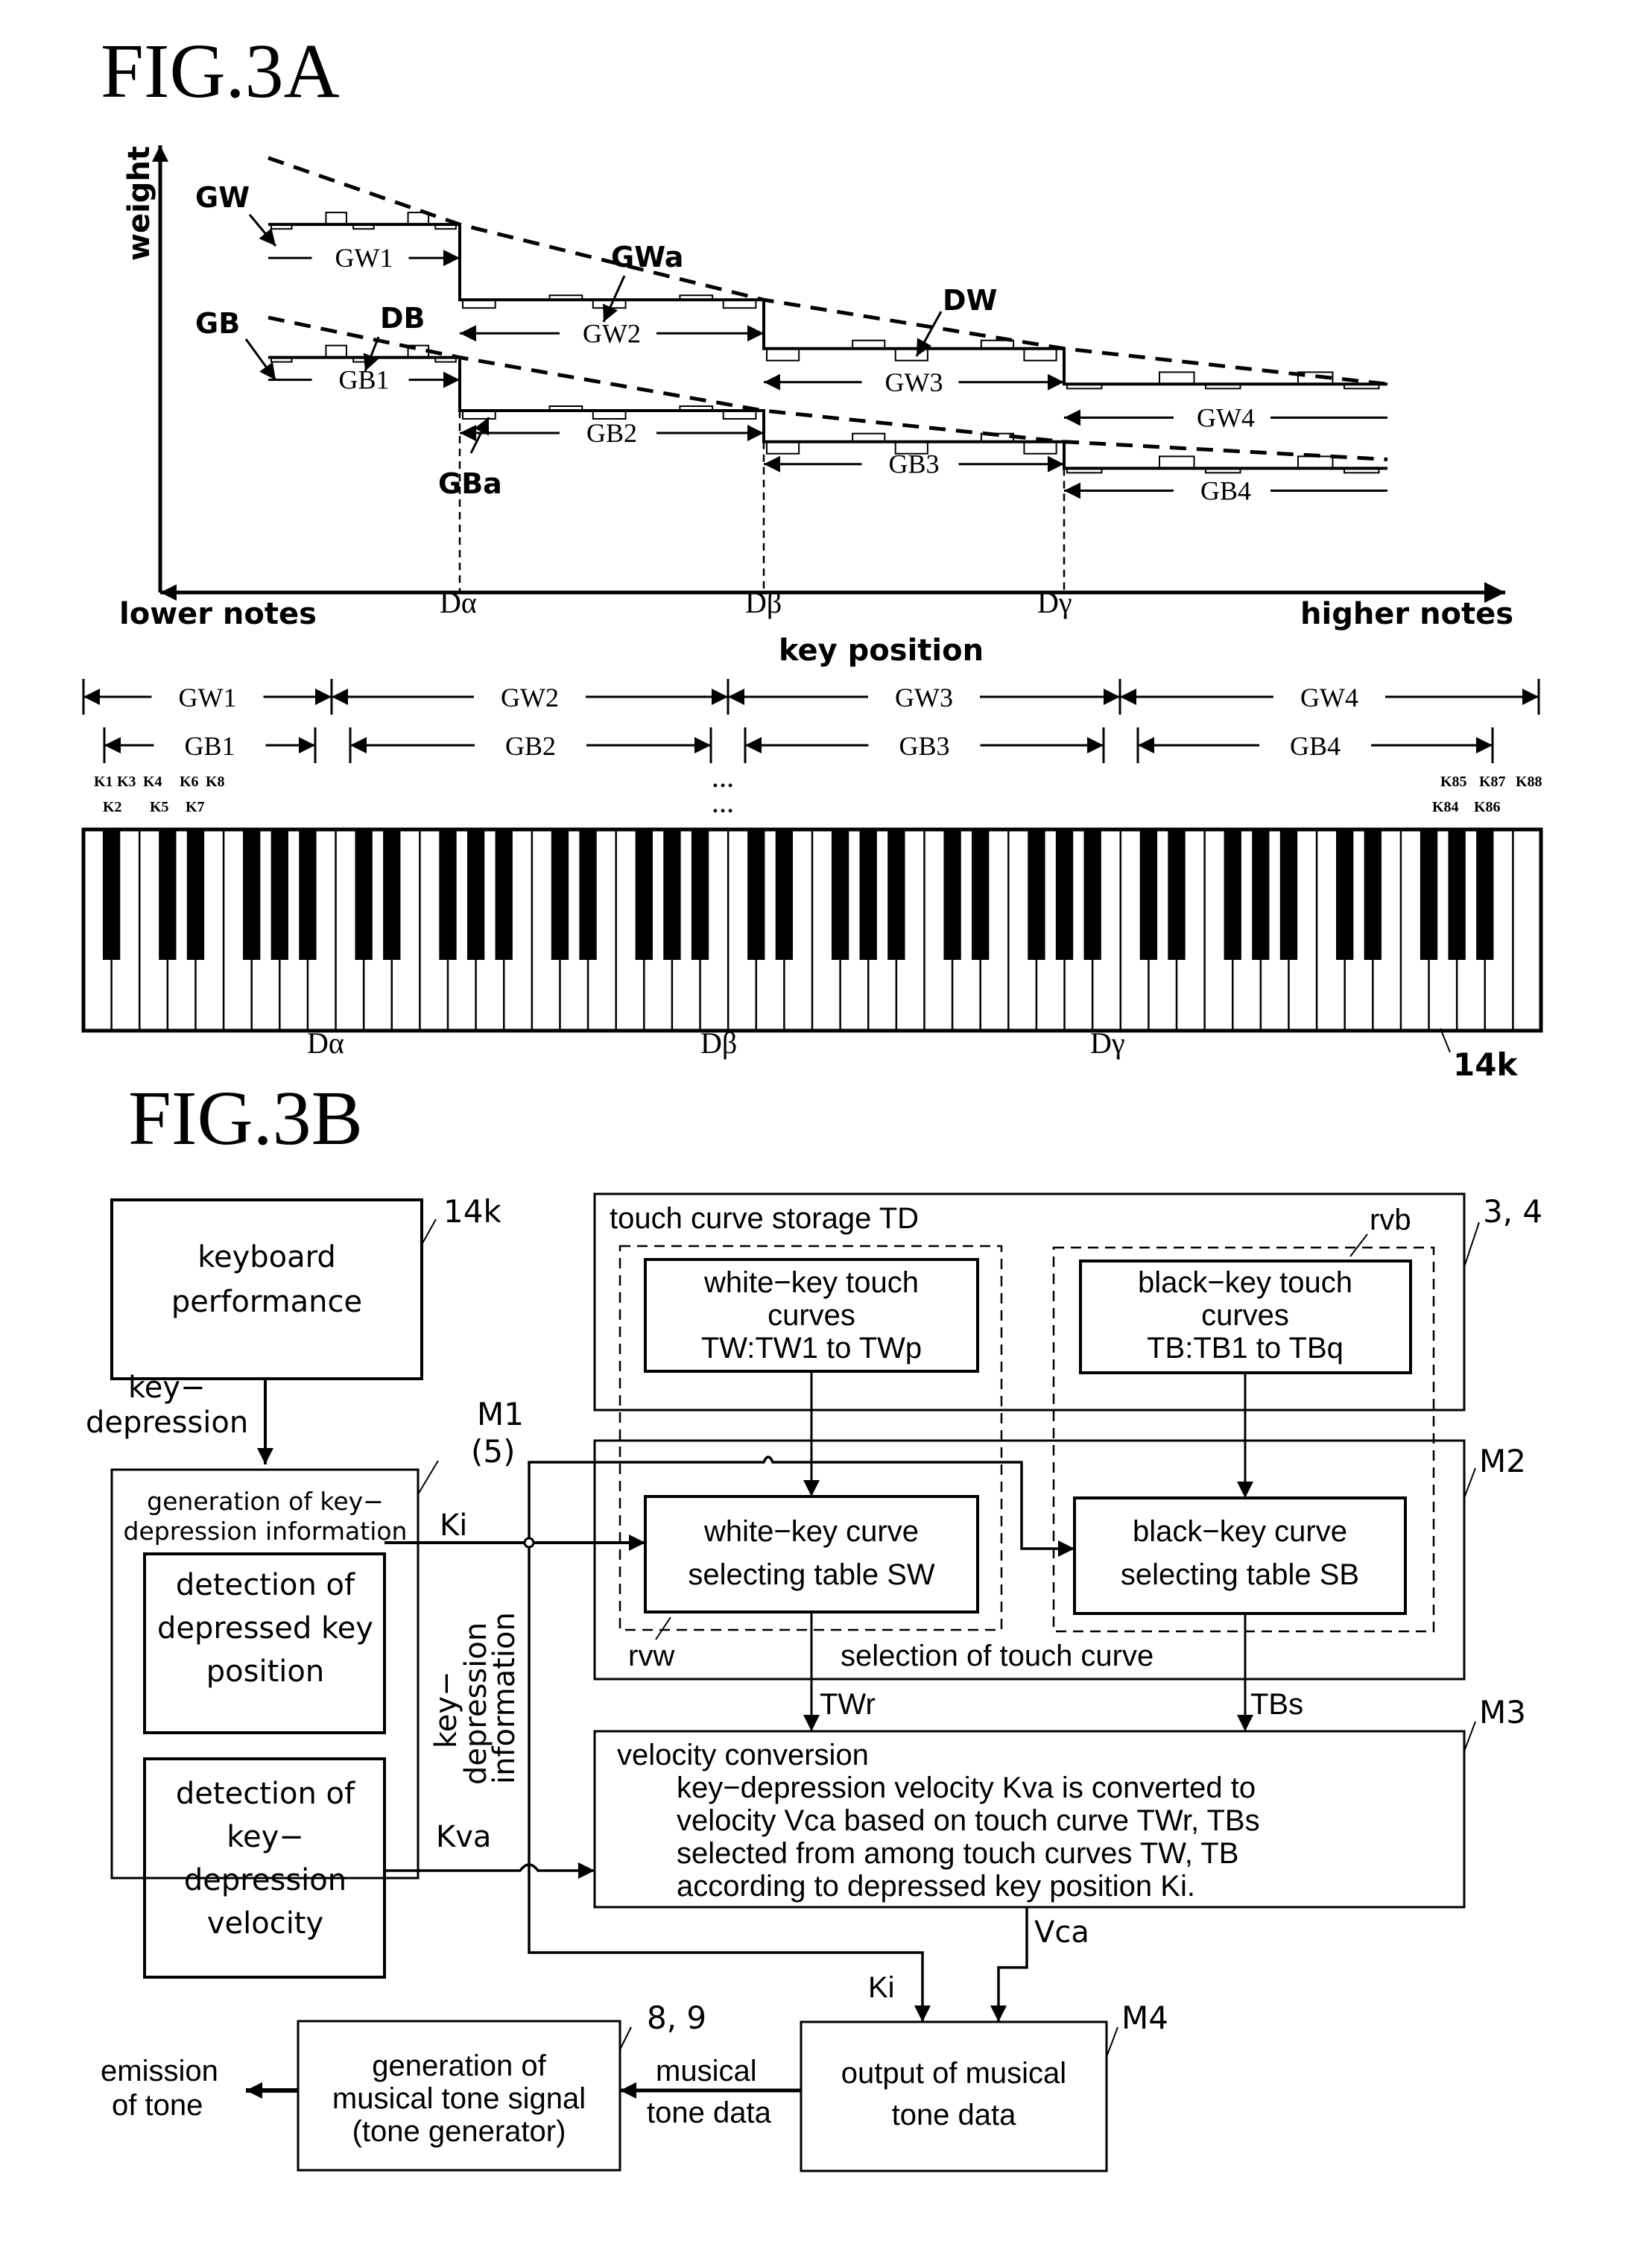 Image resolution: width=1652 pixels, height=2241 pixels. Describe the element at coordinates (459, 2098) in the screenshot. I see `tone-gen-l2: musical tone signal` at that location.